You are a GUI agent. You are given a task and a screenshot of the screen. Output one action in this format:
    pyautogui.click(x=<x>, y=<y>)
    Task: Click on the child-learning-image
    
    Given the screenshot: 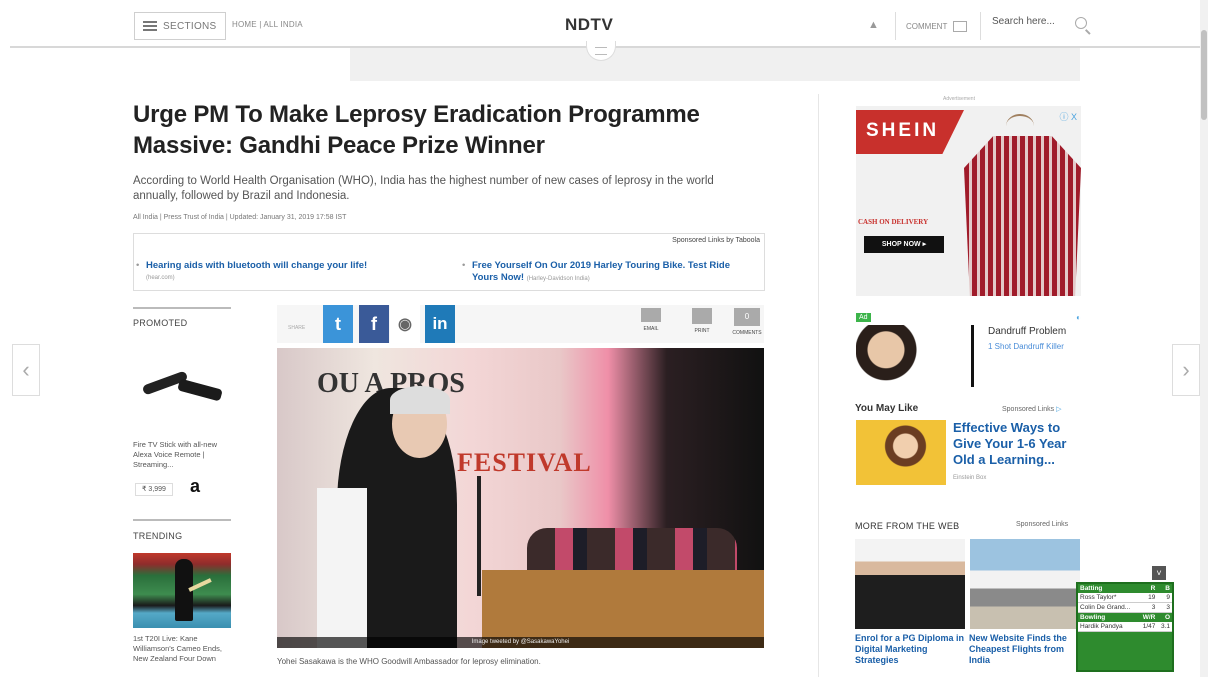 What is the action you would take?
    pyautogui.click(x=901, y=452)
    